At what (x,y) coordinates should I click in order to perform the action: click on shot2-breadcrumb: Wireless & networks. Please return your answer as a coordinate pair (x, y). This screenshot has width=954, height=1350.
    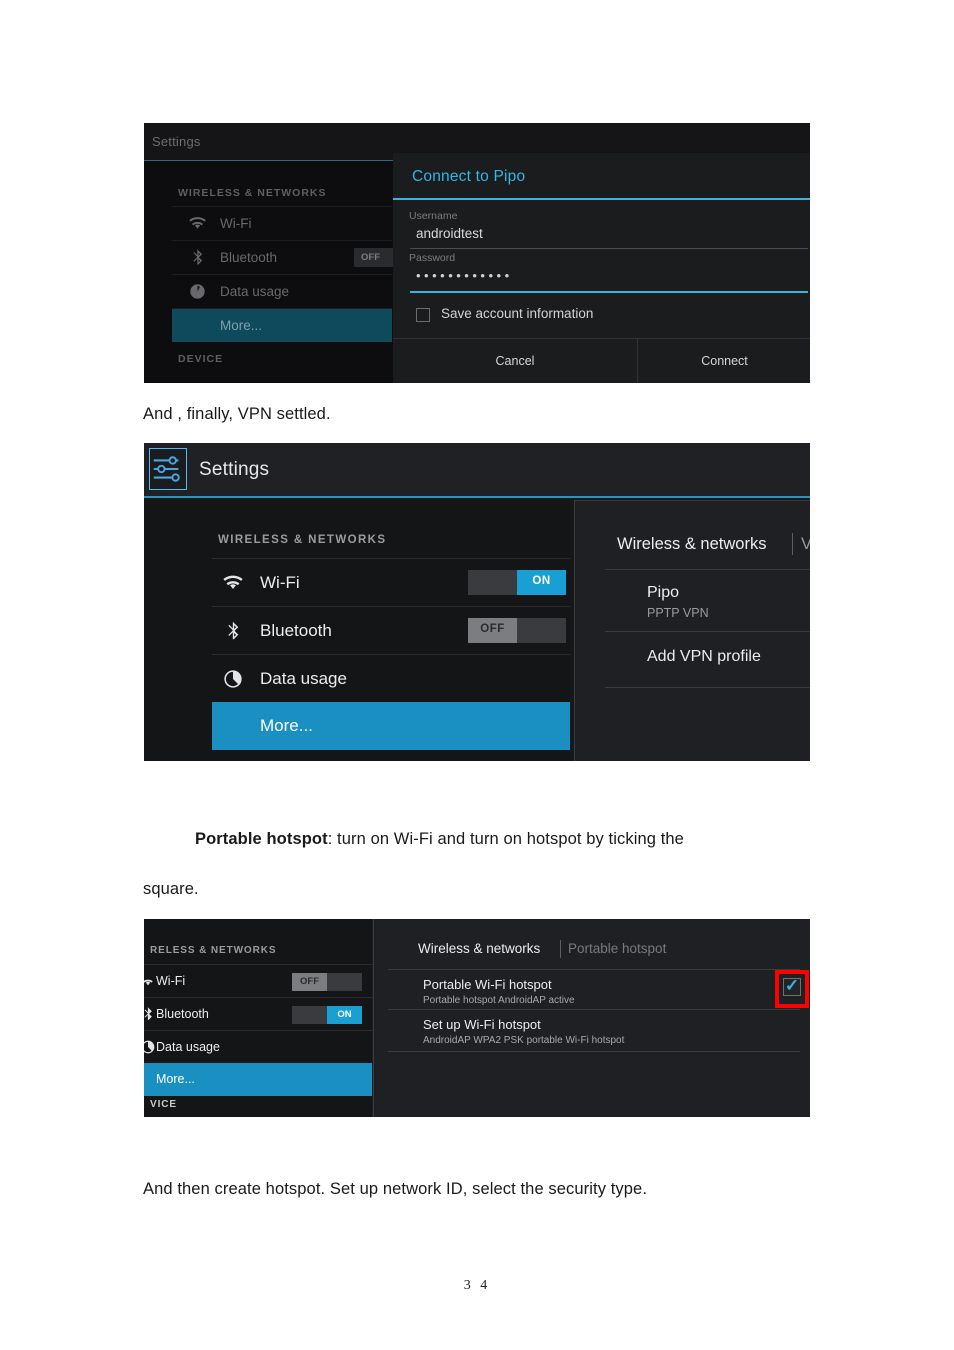
    Looking at the image, I should click on (691, 544).